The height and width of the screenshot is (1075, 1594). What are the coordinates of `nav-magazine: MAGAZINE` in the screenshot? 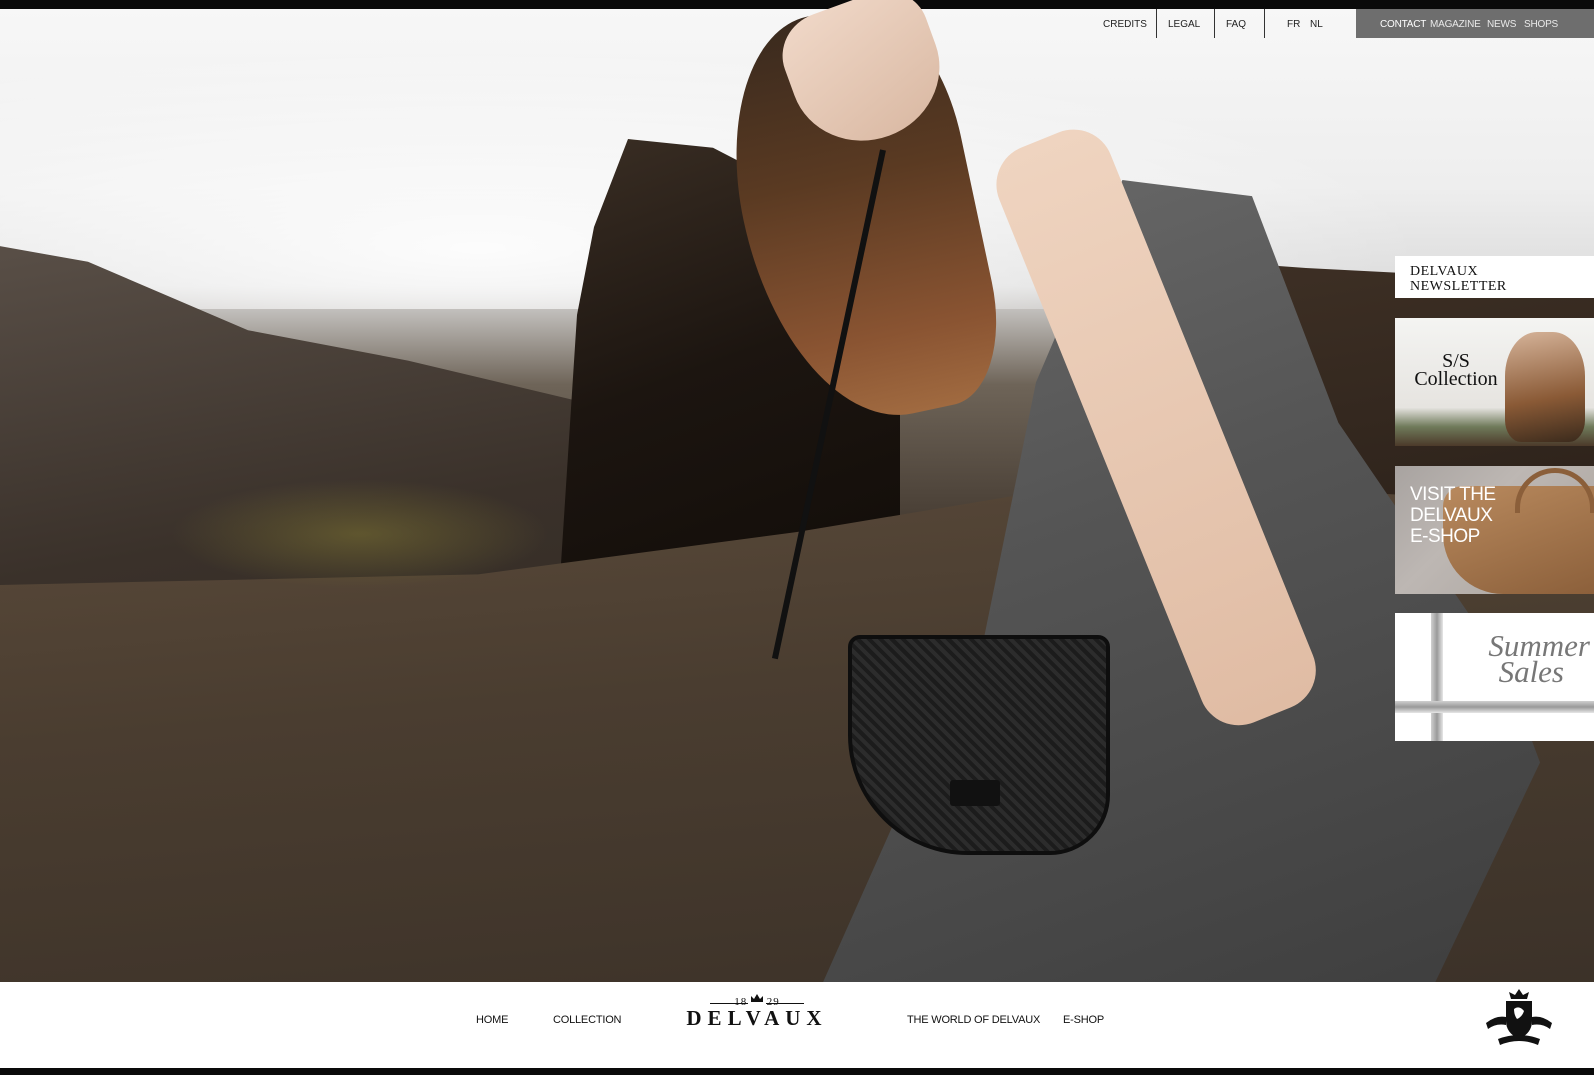 It's located at (1455, 23).